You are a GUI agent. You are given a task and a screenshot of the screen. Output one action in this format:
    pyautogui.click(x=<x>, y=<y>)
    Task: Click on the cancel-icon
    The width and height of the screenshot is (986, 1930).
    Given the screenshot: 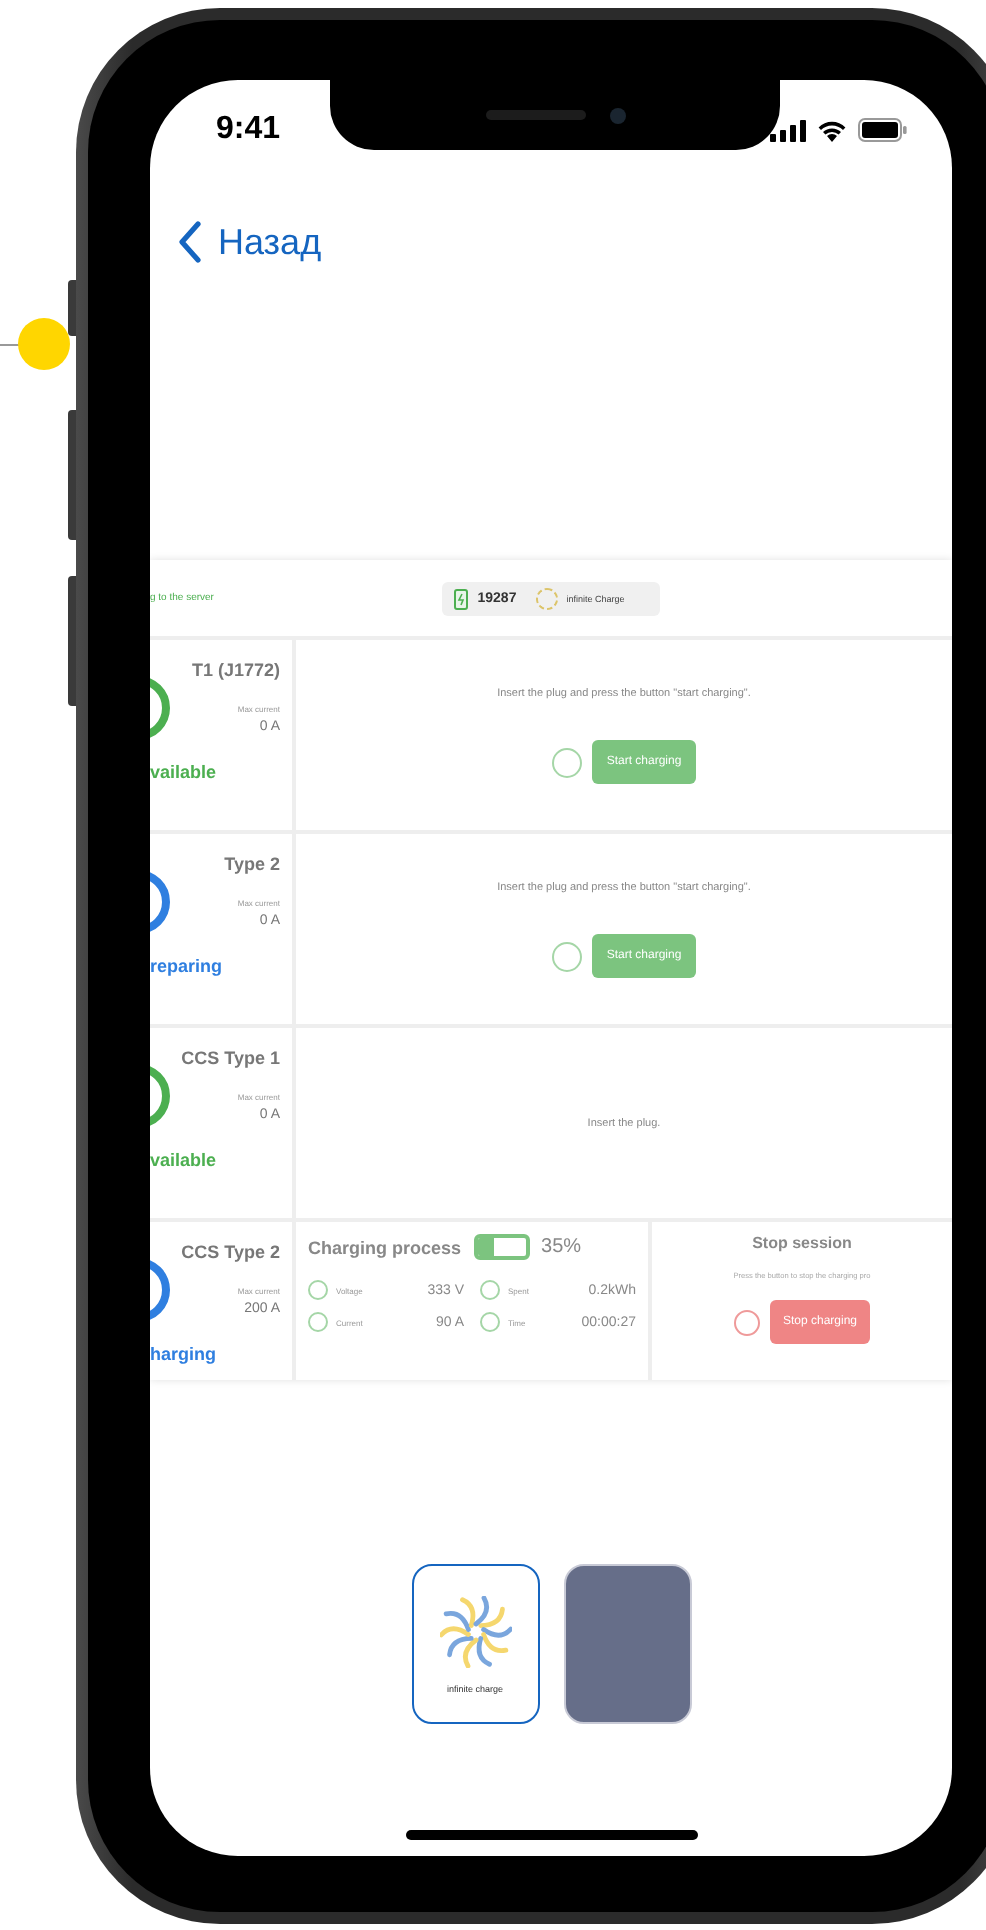 What is the action you would take?
    pyautogui.click(x=747, y=1322)
    